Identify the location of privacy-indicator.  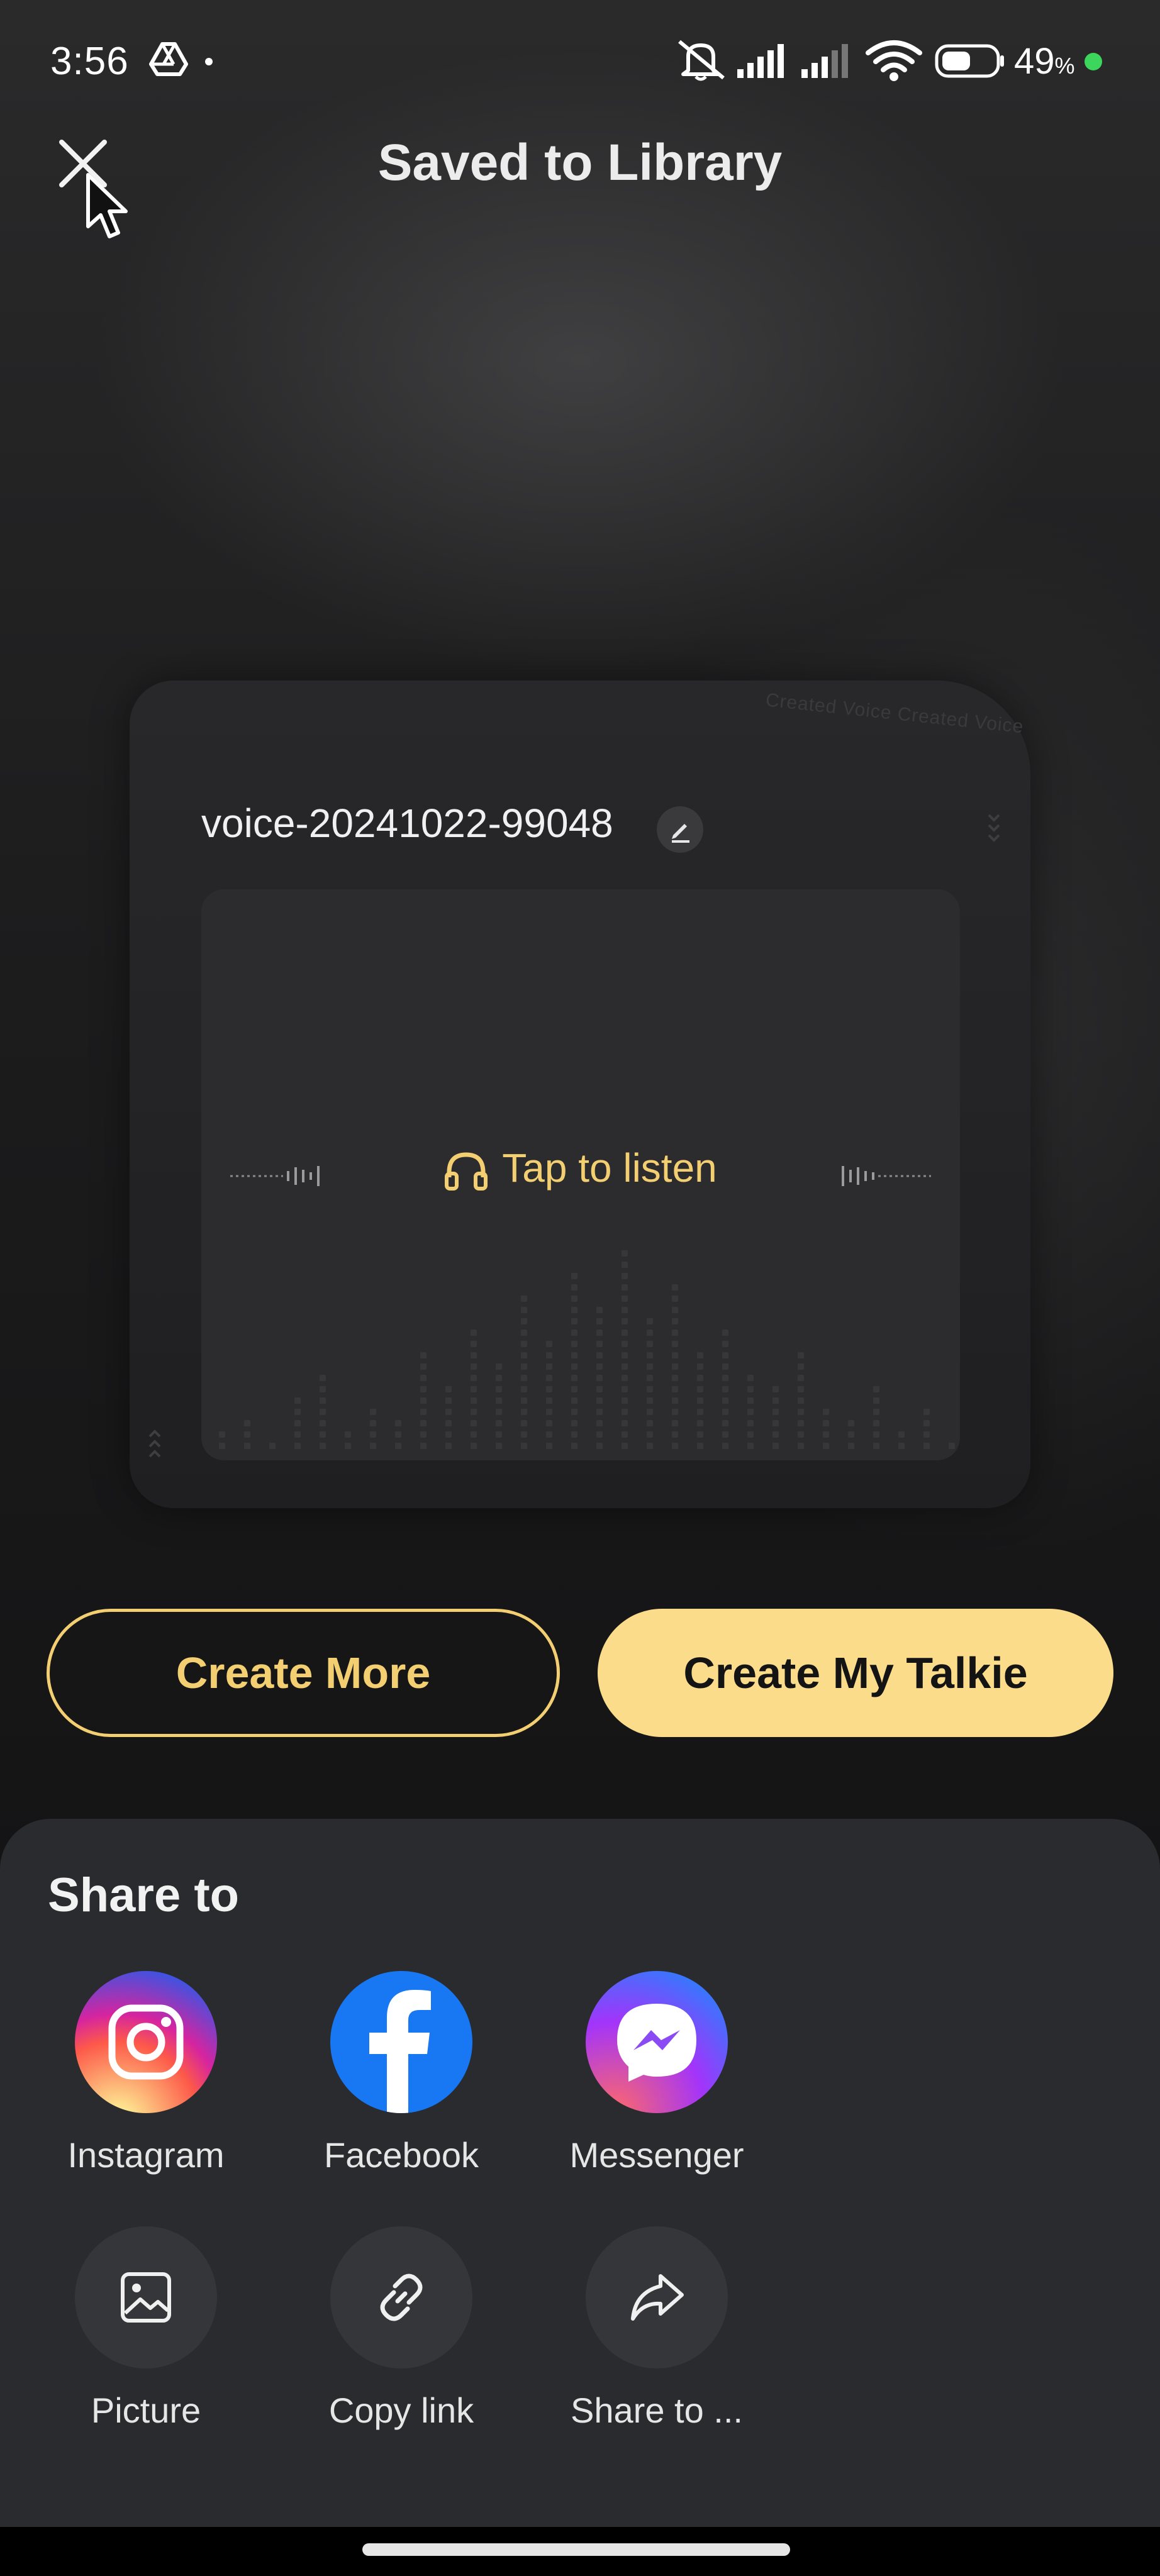
(1093, 61).